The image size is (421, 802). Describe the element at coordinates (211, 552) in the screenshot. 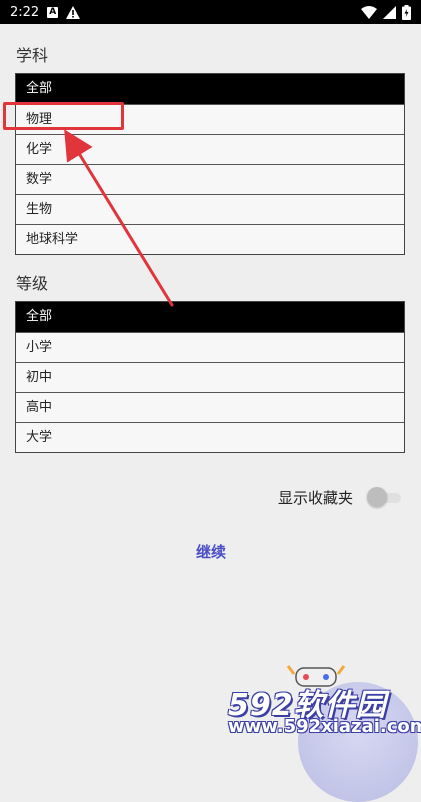

I see `continue-button: 继续` at that location.